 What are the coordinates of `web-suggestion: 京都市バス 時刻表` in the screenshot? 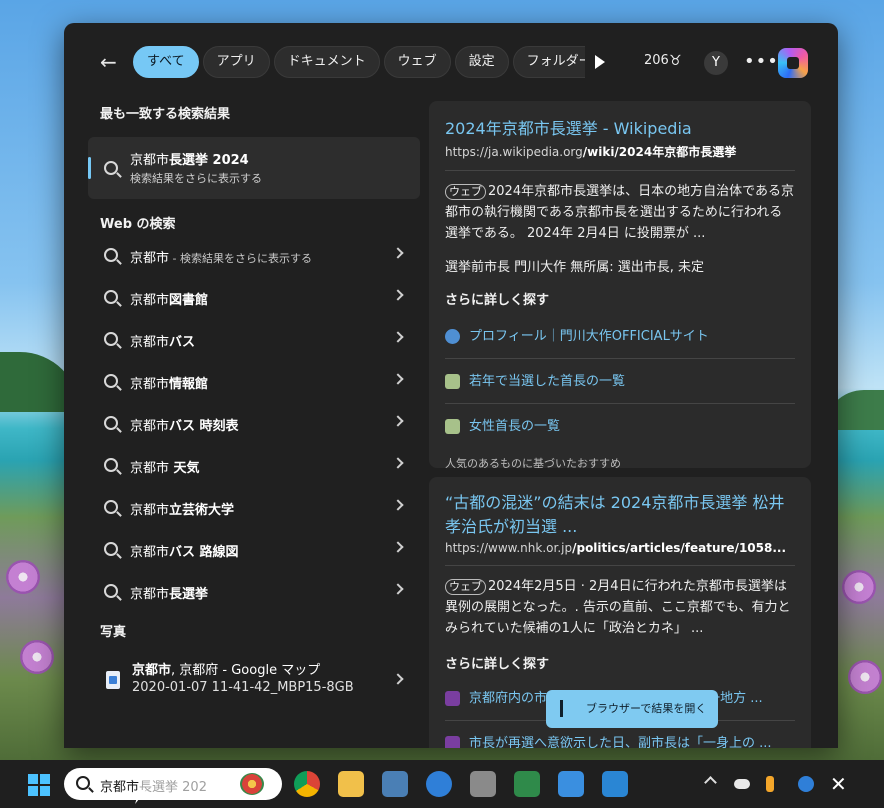 It's located at (254, 424).